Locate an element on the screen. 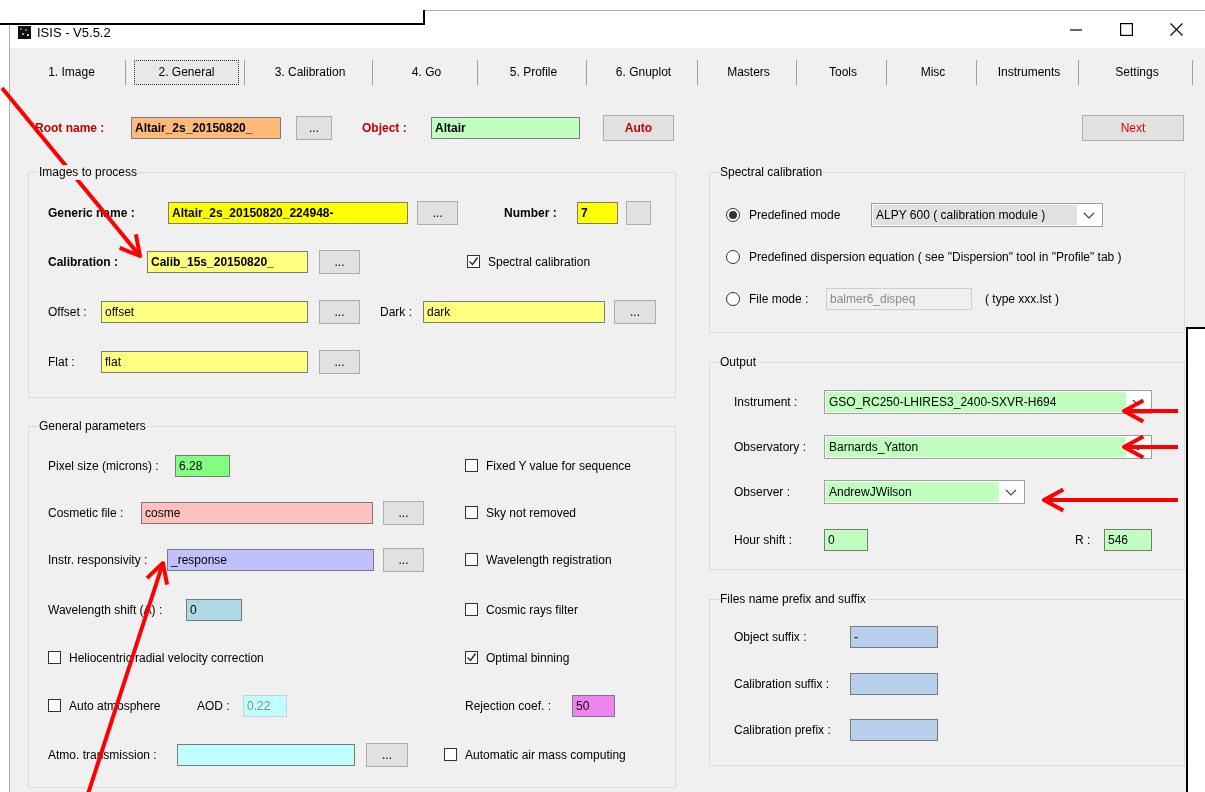 This screenshot has width=1205, height=792. field-label: Rejection coef. : is located at coordinates (509, 706).